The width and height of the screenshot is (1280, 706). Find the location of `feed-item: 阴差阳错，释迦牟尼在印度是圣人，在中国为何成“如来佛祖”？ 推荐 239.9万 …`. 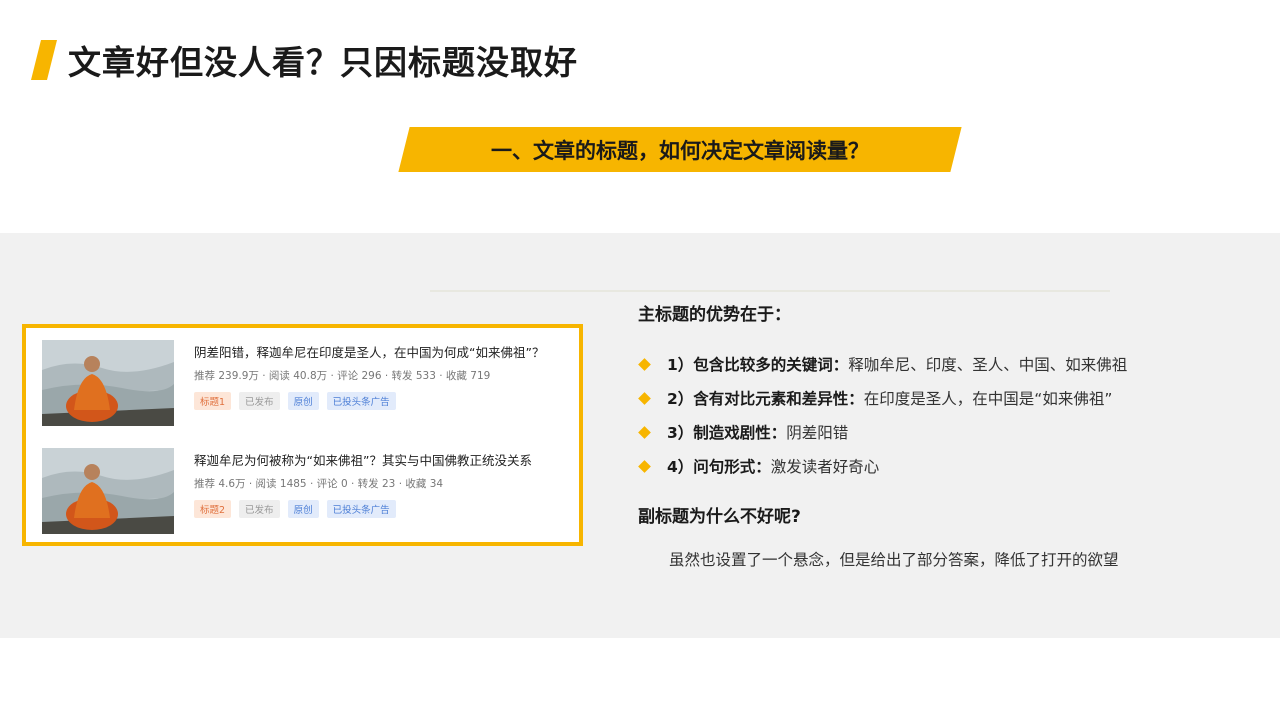

feed-item: 阴差阳错，释迦牟尼在印度是圣人，在中国为何成“如来佛祖”？ 推荐 239.9万 … is located at coordinates (307, 385).